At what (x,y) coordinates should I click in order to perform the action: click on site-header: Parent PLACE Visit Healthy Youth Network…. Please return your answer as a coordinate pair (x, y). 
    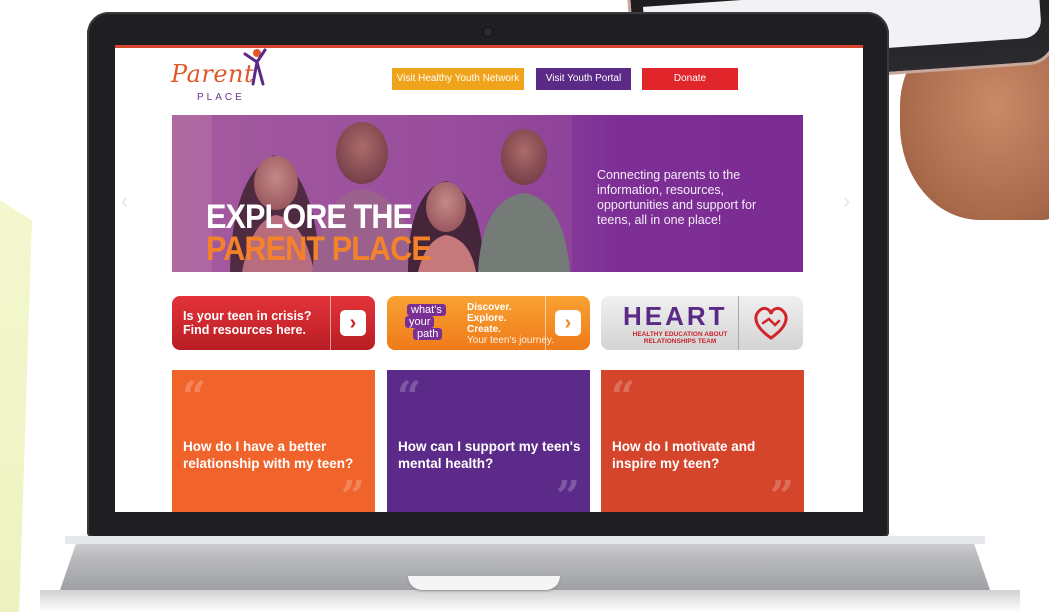
    Looking at the image, I should click on (489, 78).